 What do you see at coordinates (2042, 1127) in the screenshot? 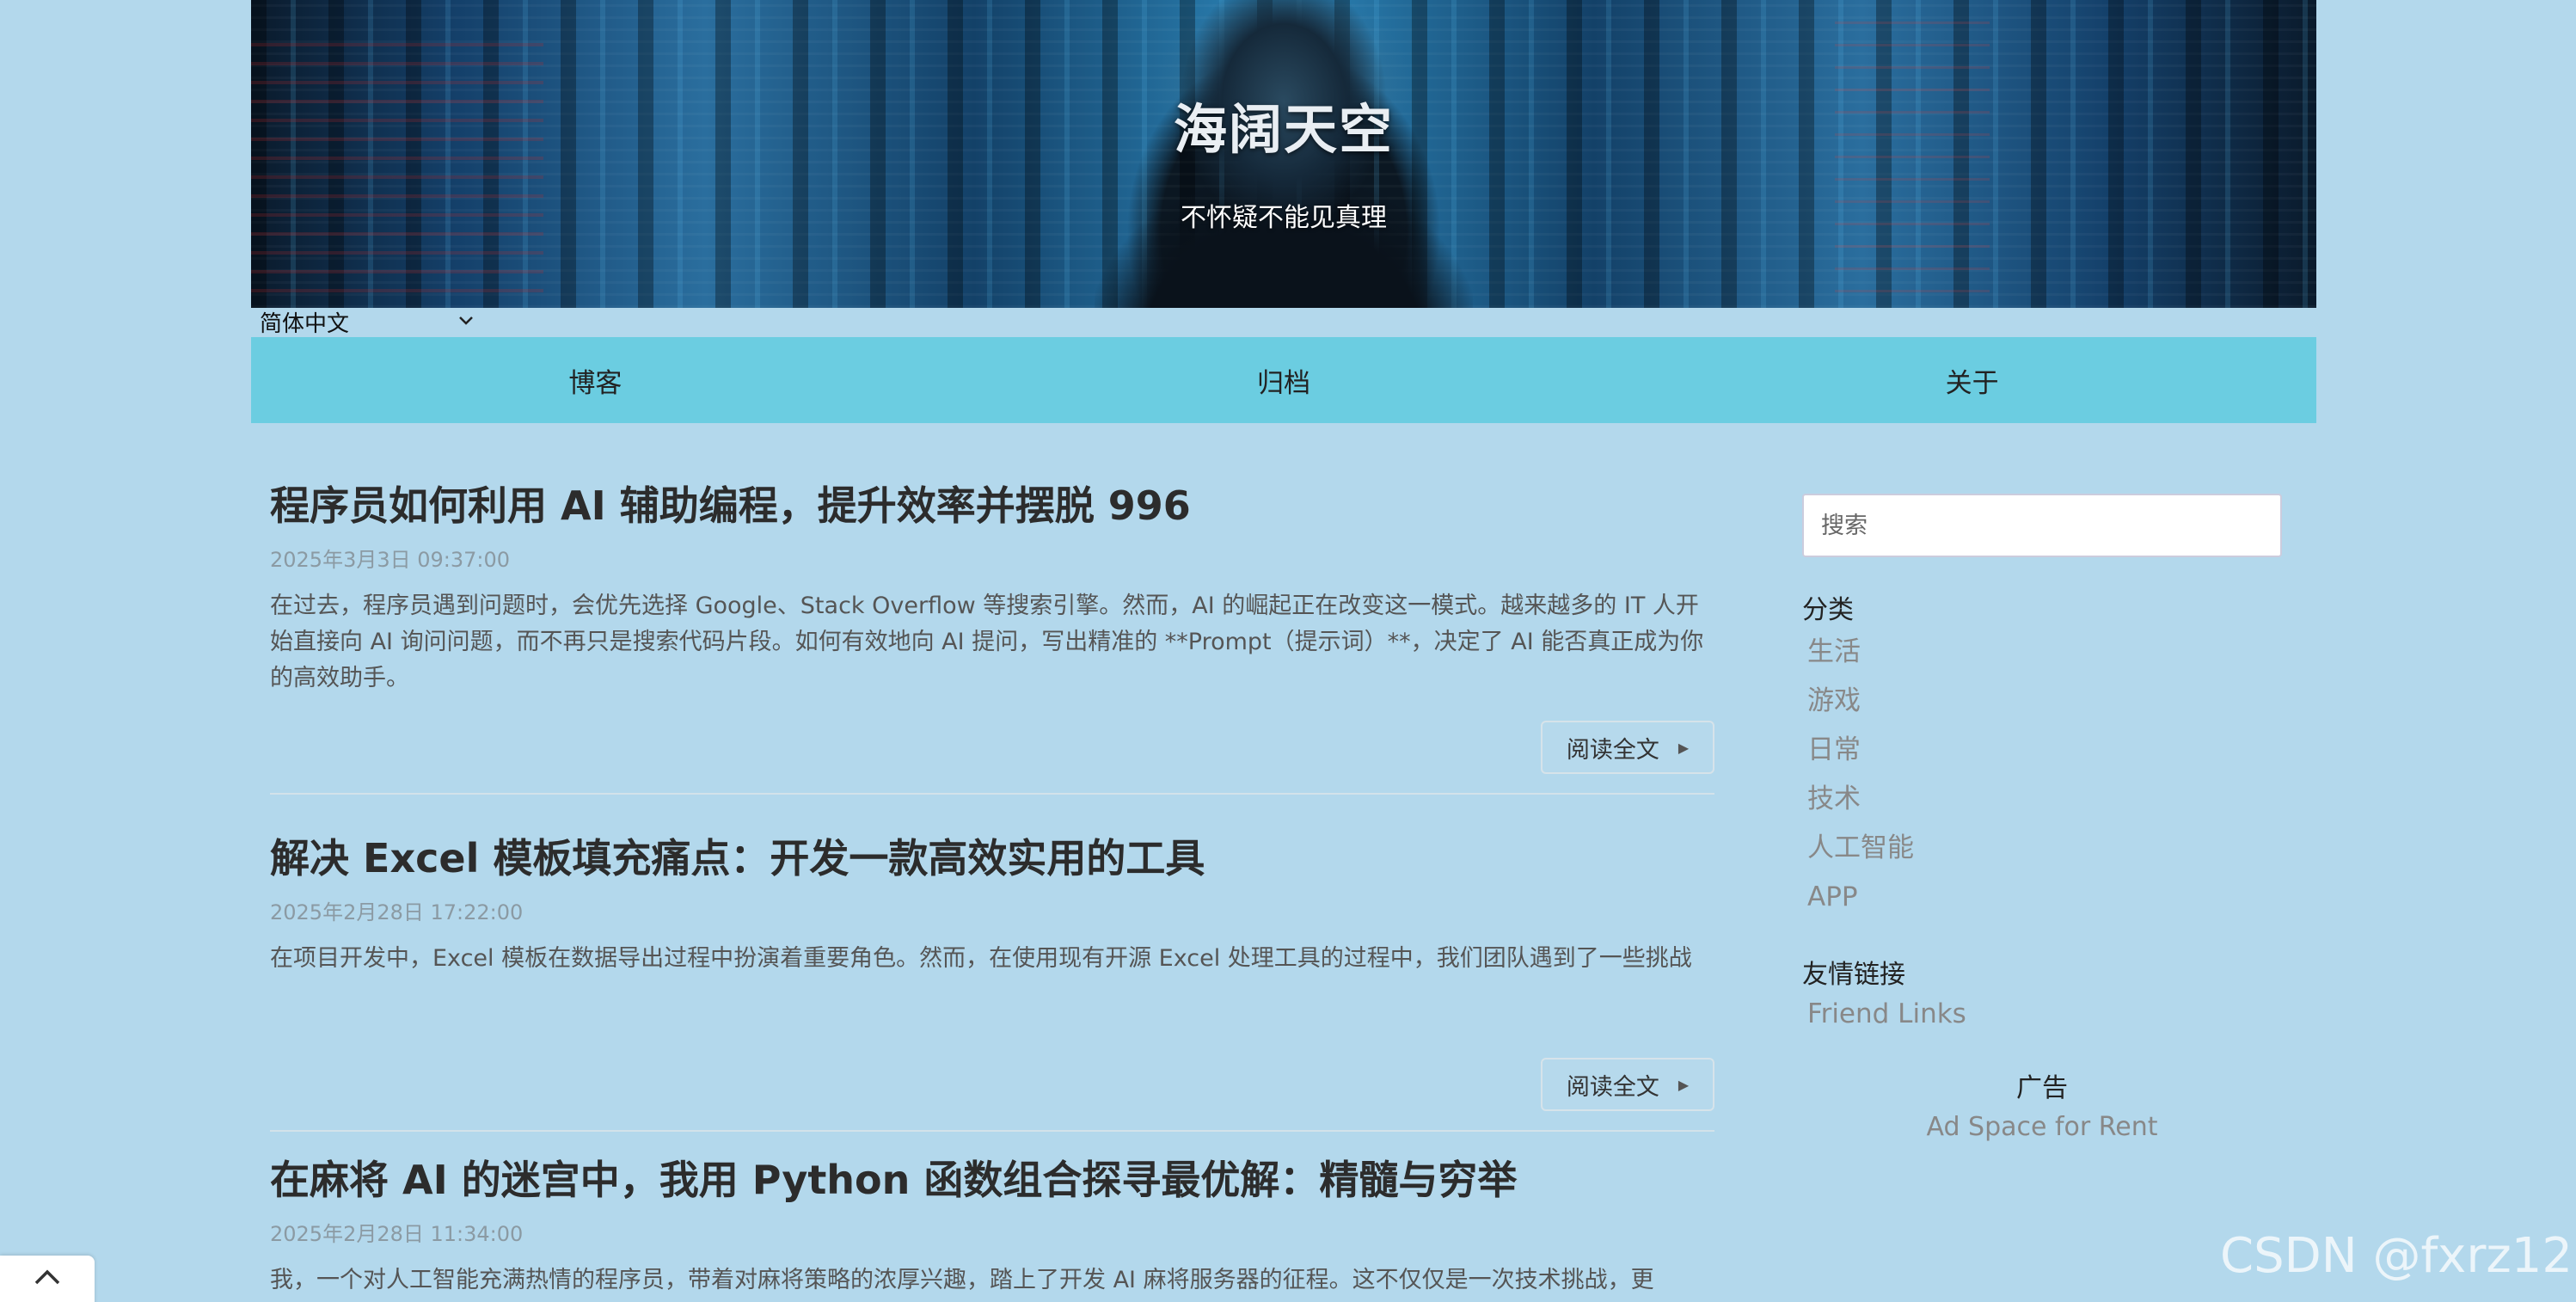
I see `ad-text: Ad Space for Rent` at bounding box center [2042, 1127].